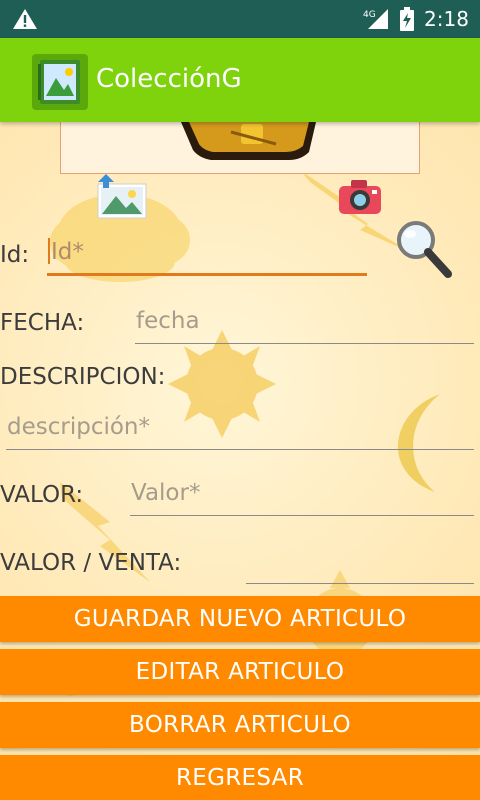 This screenshot has height=800, width=480. Describe the element at coordinates (304, 326) in the screenshot. I see `fecha-input: fecha` at that location.